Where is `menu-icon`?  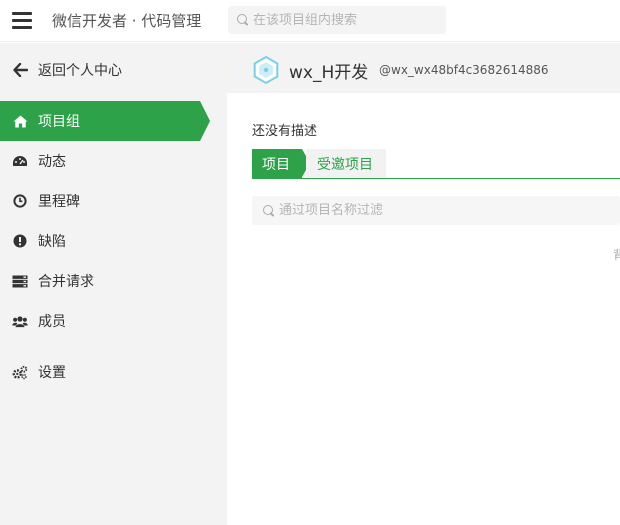
menu-icon is located at coordinates (22, 20).